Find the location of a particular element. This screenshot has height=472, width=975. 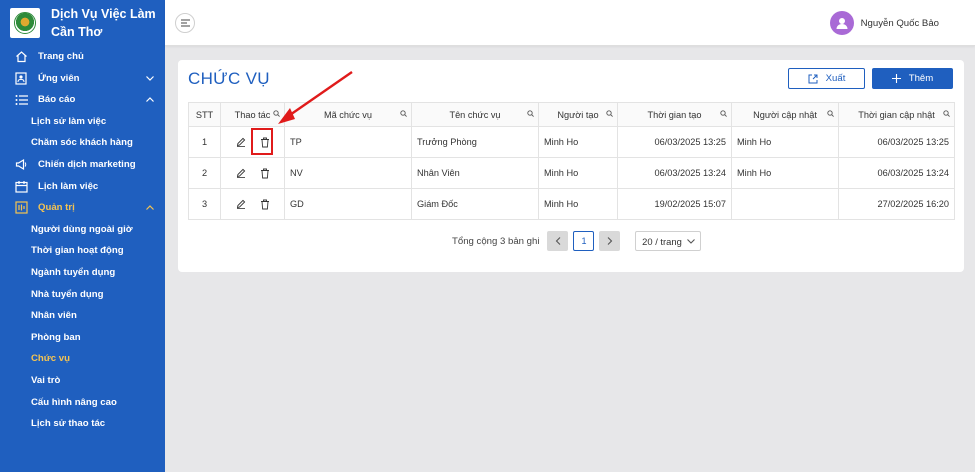

menu-icon is located at coordinates (185, 23).